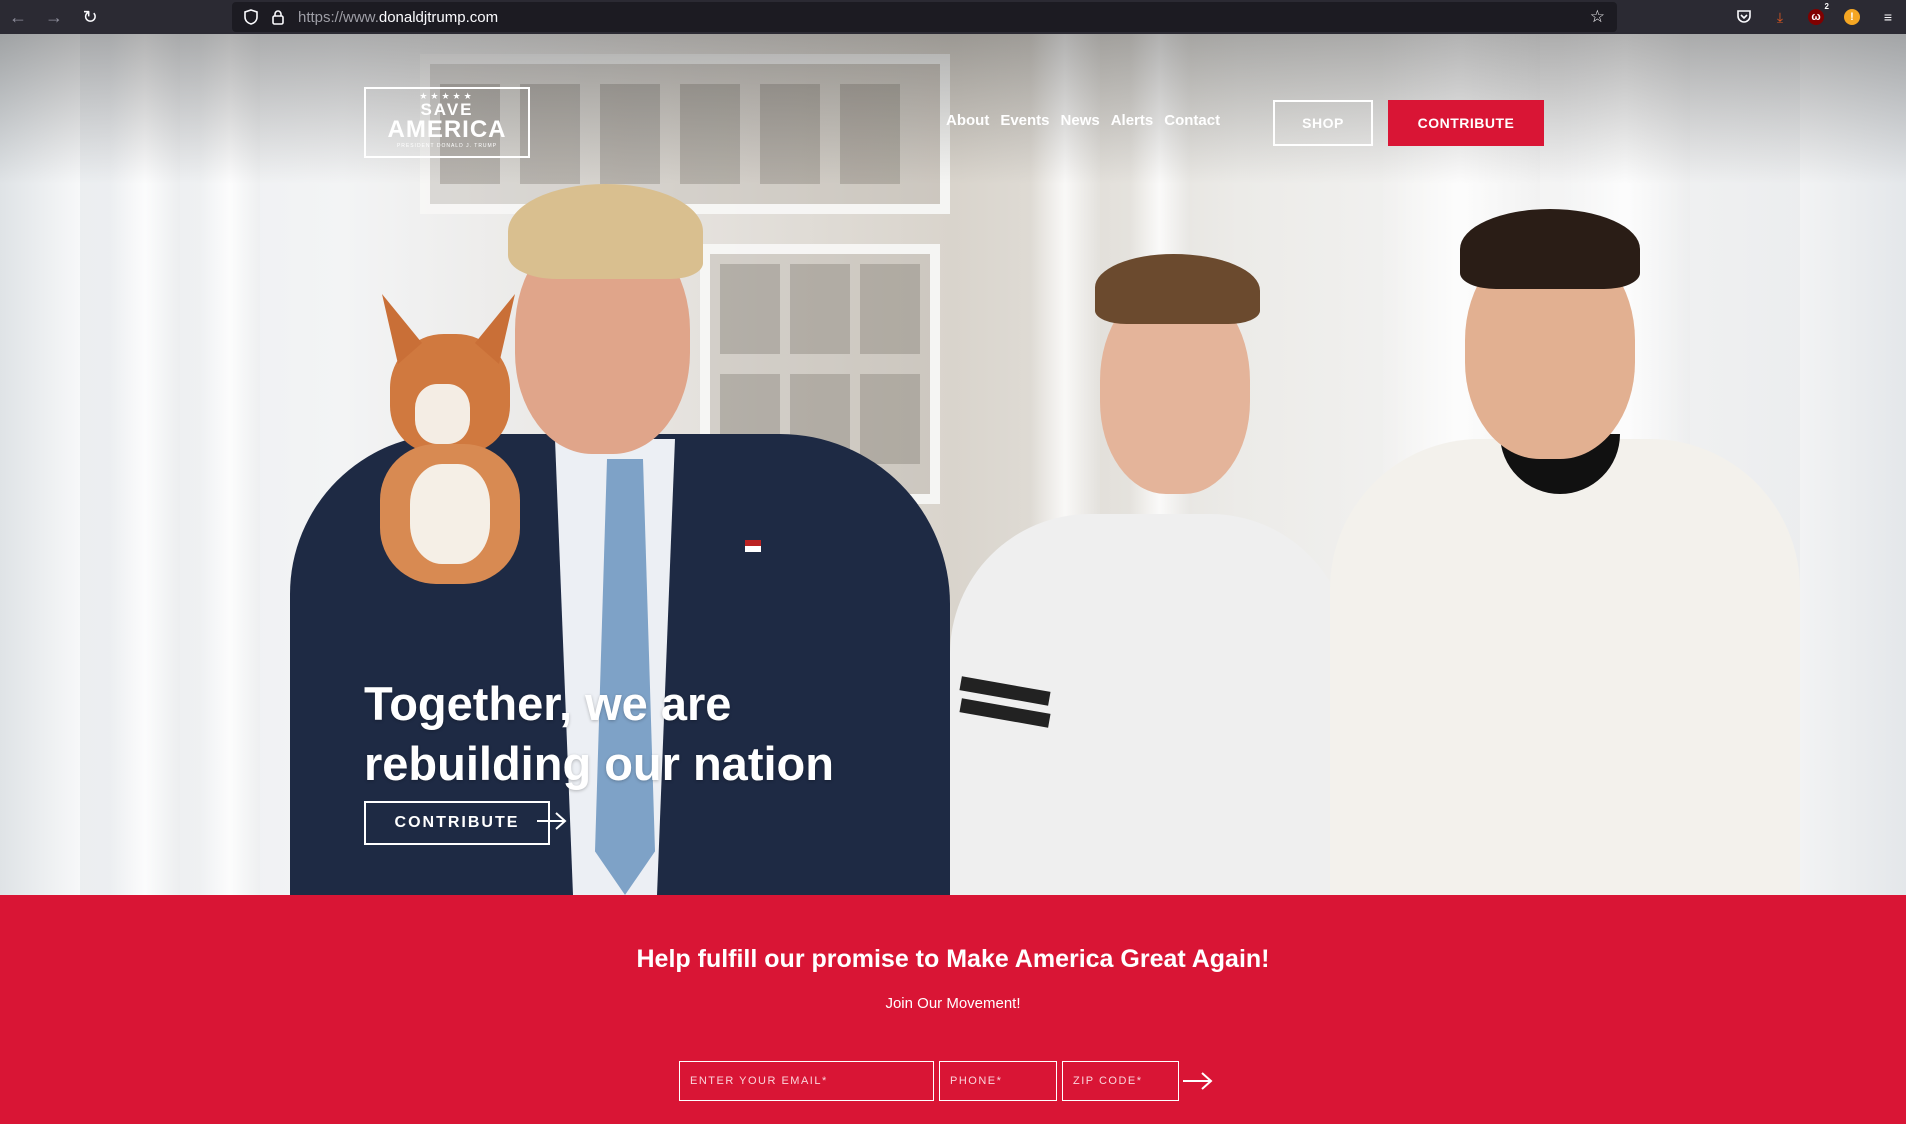 This screenshot has width=1906, height=1124. Describe the element at coordinates (457, 823) in the screenshot. I see `contribute-button-hero: CONTRIBUTE` at that location.